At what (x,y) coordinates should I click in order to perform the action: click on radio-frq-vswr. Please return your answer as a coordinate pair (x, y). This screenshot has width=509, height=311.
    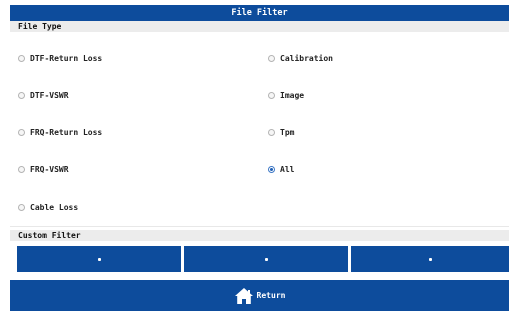
    Looking at the image, I should click on (21, 169).